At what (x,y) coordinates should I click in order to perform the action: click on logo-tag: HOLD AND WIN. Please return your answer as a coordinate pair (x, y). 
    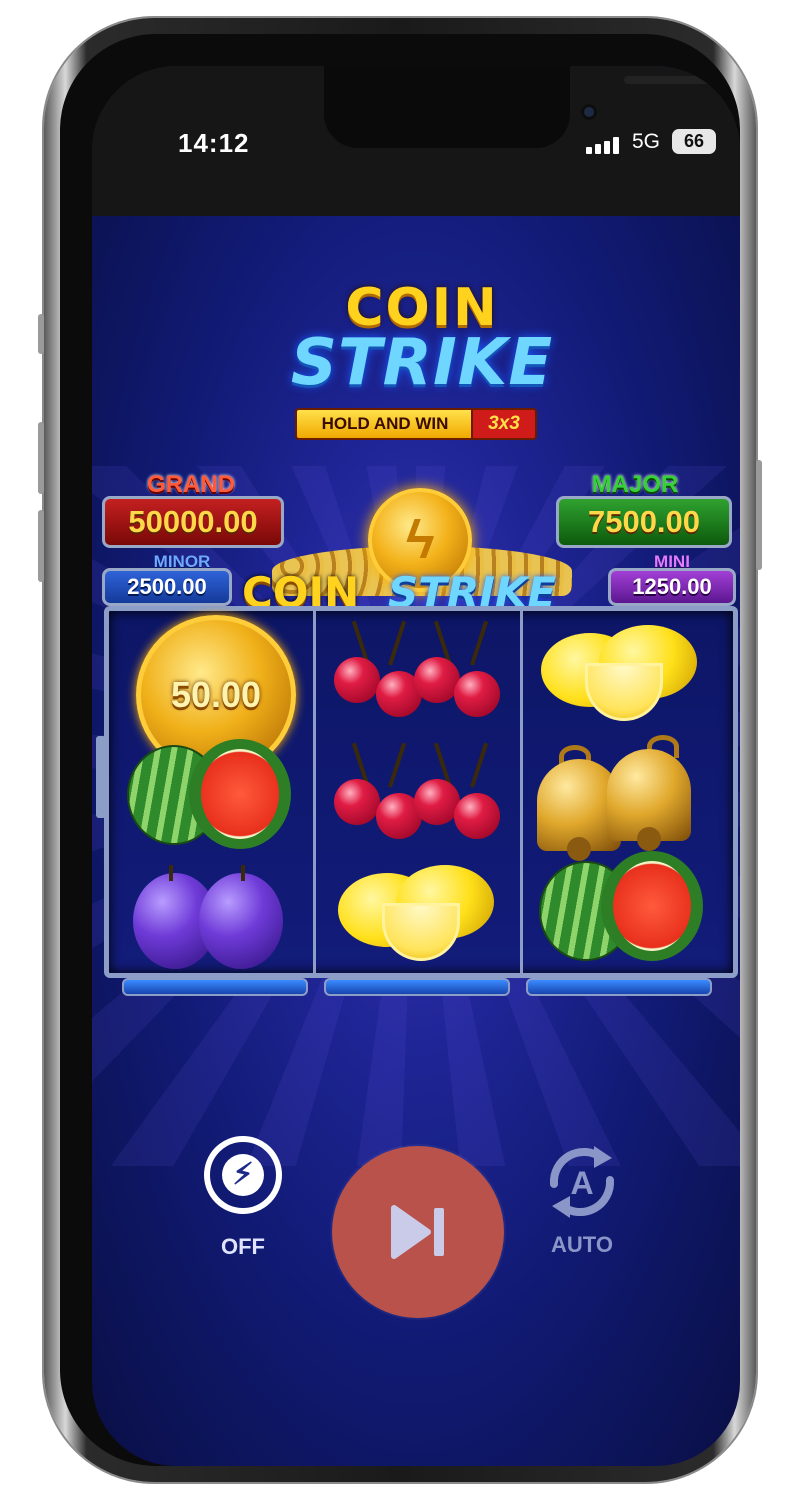
    Looking at the image, I should click on (385, 424).